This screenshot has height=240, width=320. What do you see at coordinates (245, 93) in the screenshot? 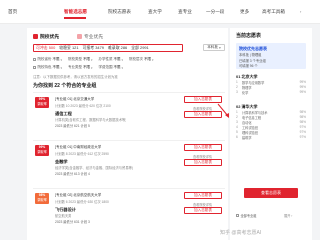
I see `row-name: 化学` at bounding box center [245, 93].